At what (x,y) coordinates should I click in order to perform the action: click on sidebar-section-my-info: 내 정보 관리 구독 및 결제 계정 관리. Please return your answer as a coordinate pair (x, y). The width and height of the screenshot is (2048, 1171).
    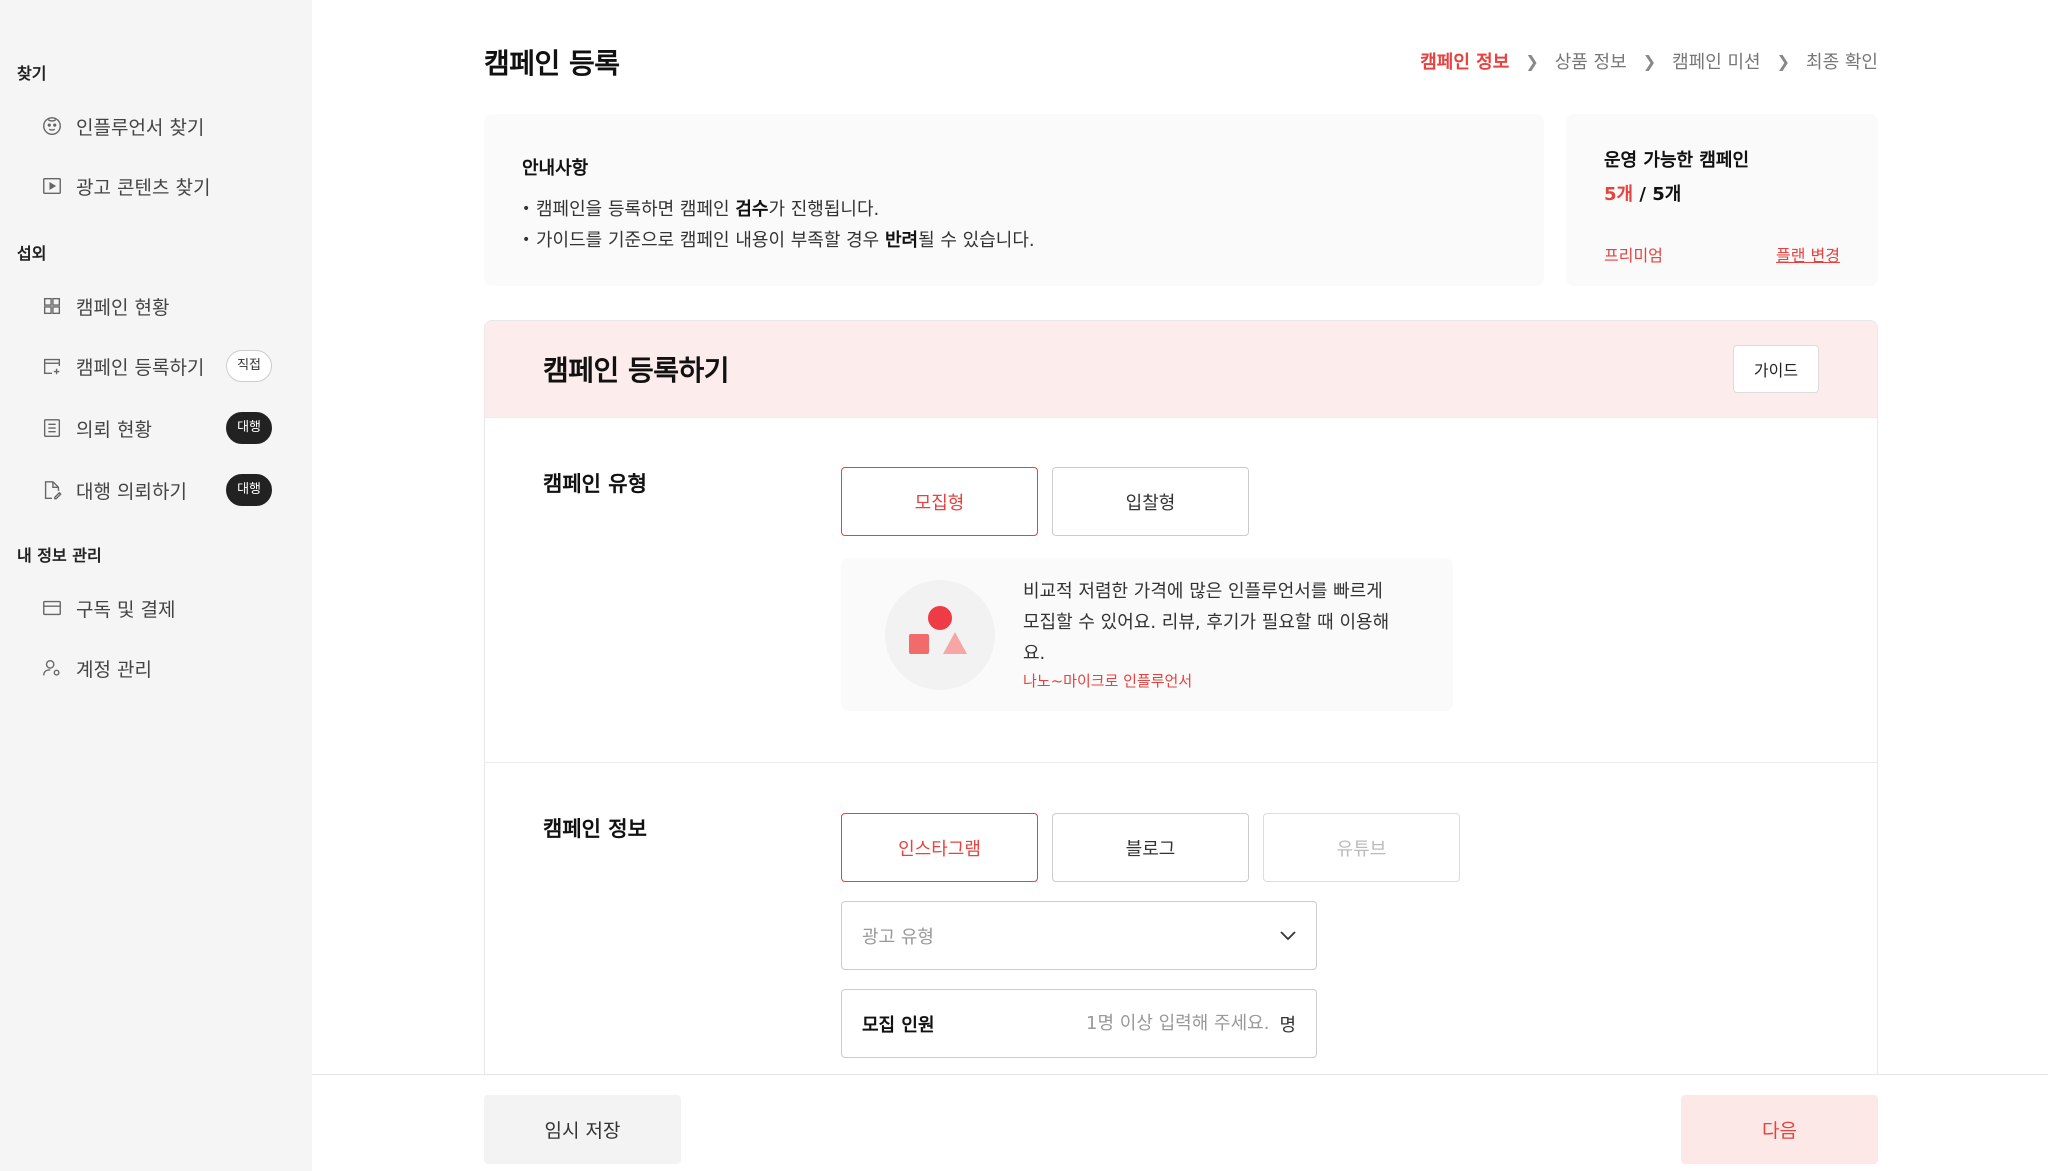
    Looking at the image, I should click on (156, 620).